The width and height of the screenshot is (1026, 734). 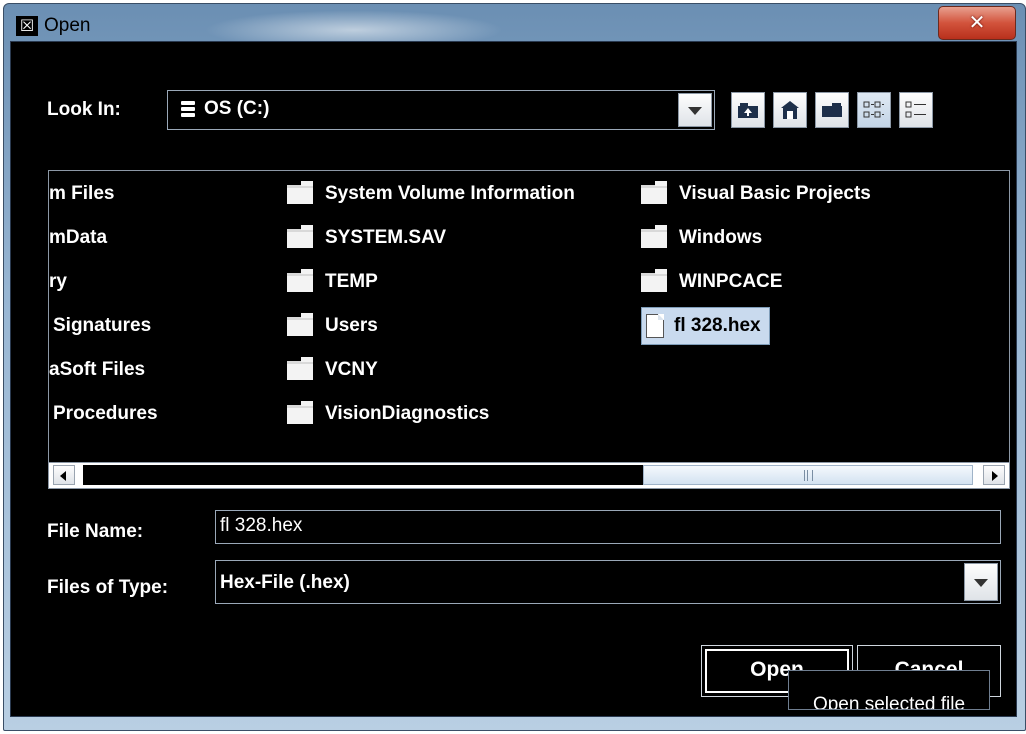 I want to click on new-folder-icon, so click(x=832, y=110).